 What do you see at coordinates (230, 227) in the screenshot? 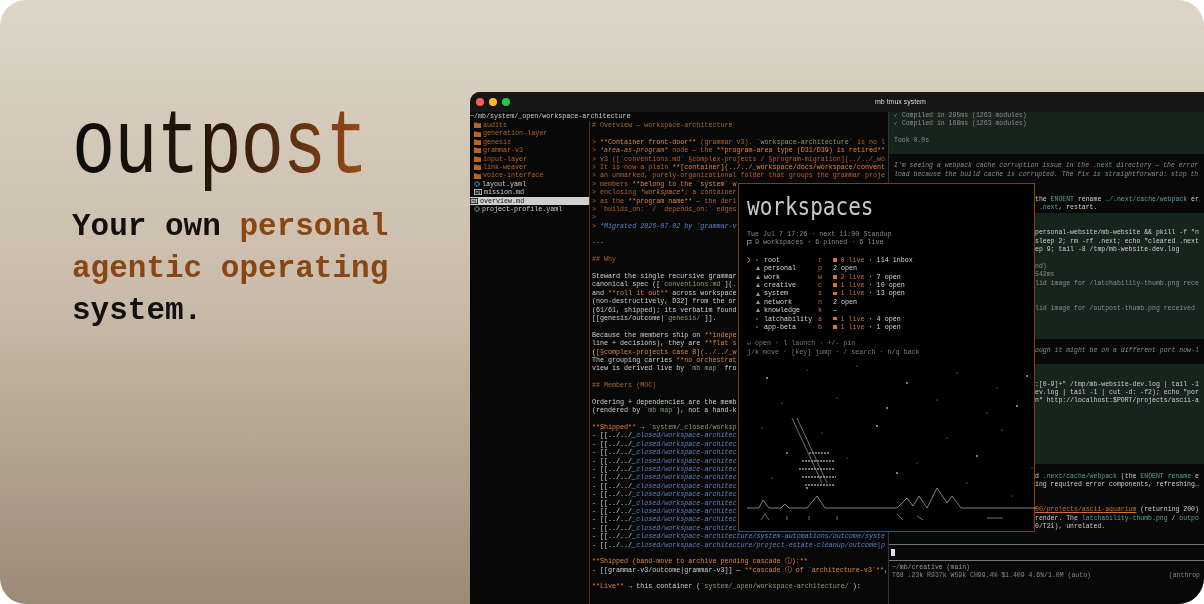
I see `tagline-text: Your own personal` at bounding box center [230, 227].